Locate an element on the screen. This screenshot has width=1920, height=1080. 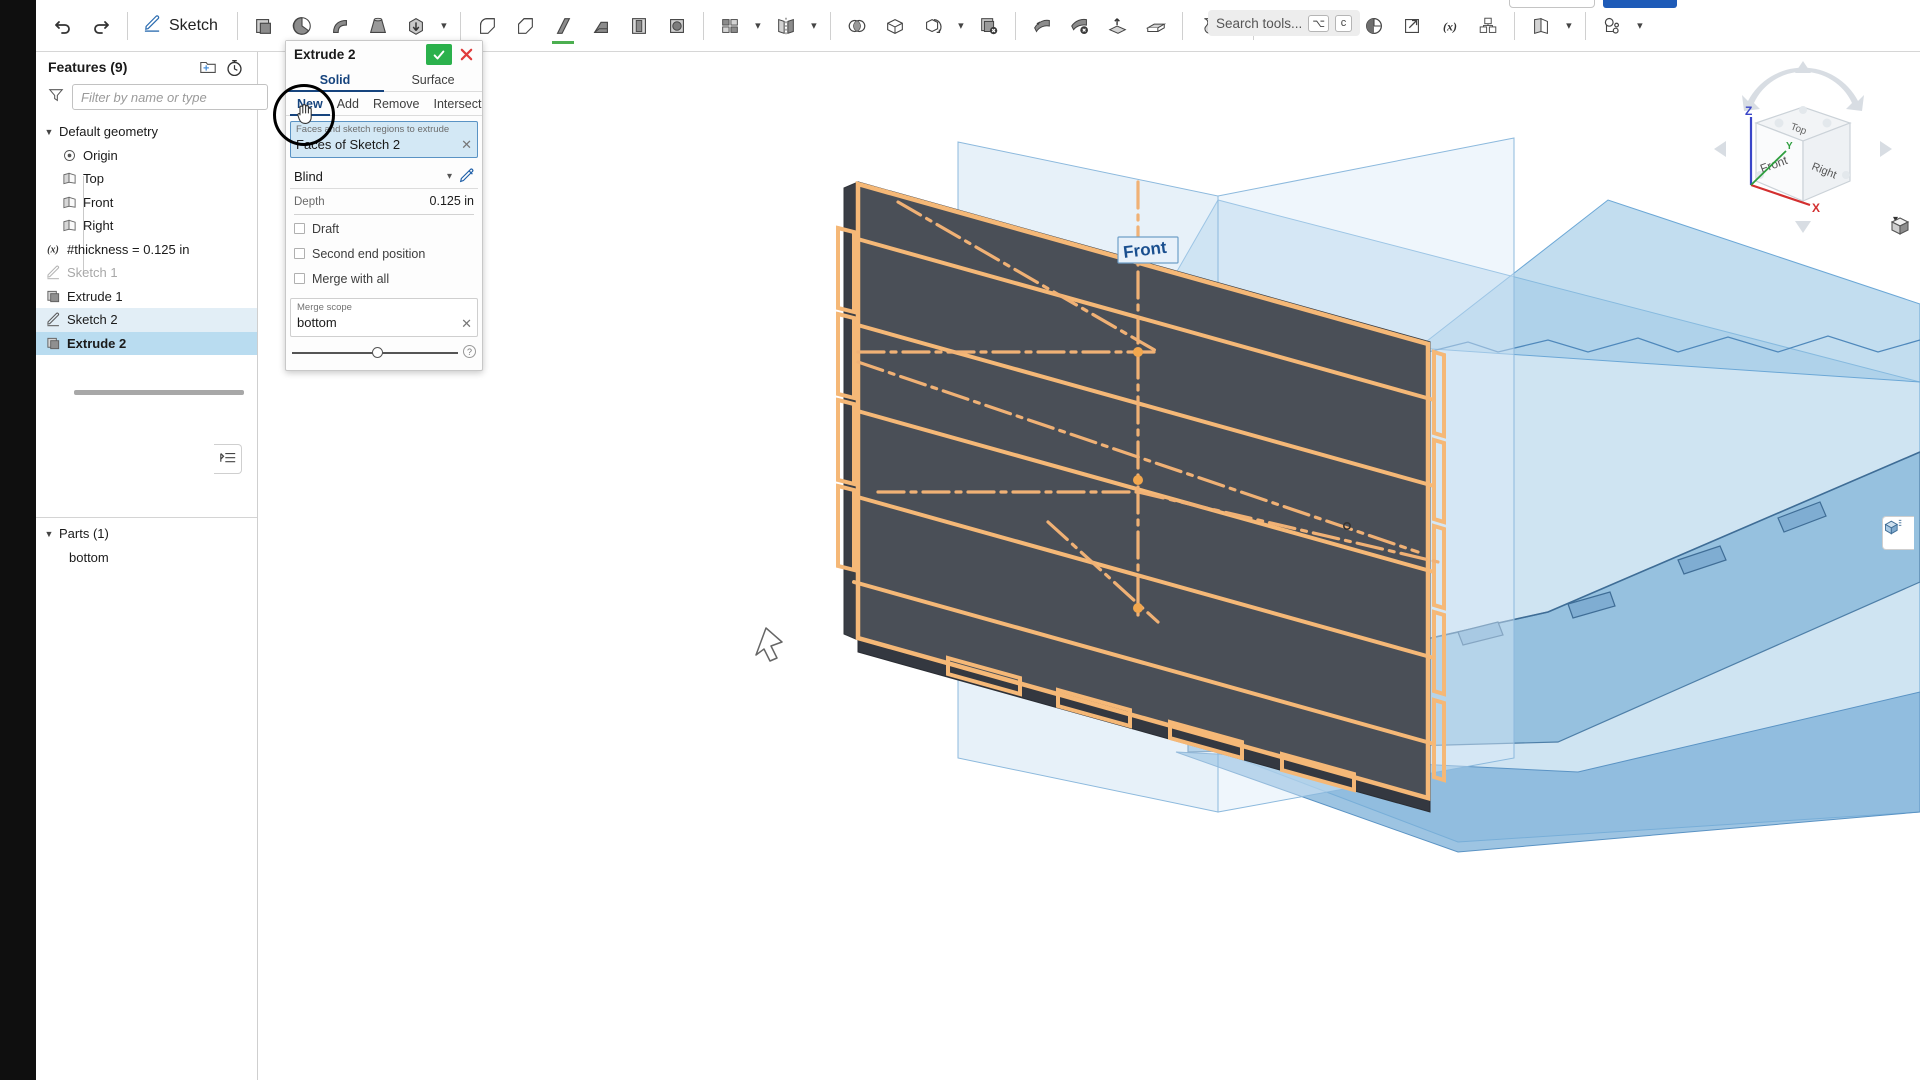
rollback-bar is located at coordinates (159, 392).